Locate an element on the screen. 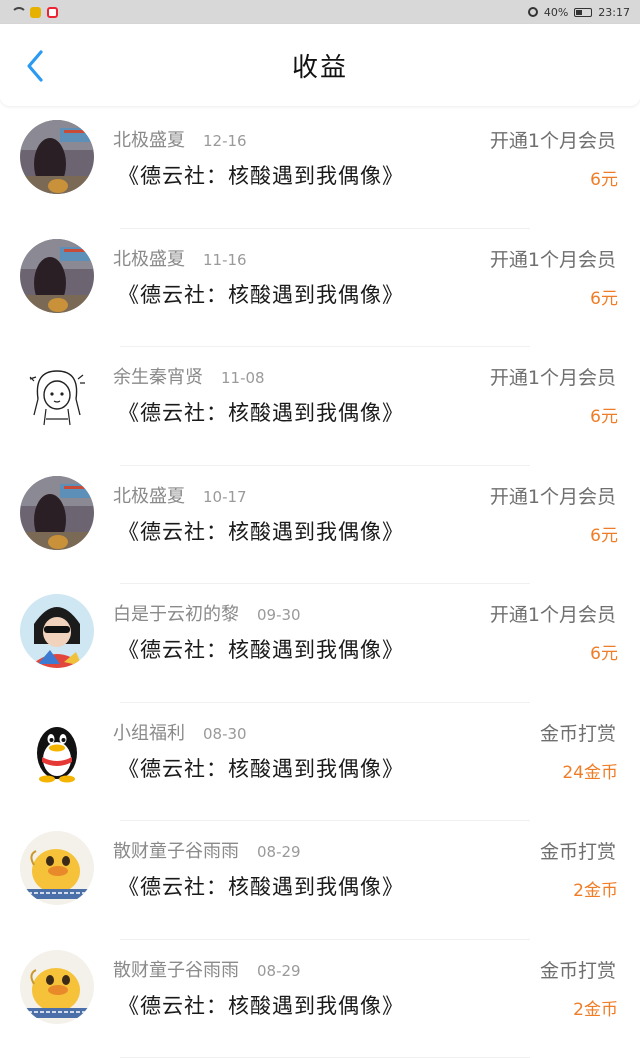 This screenshot has height=1058, width=640. back-button is located at coordinates (35, 66).